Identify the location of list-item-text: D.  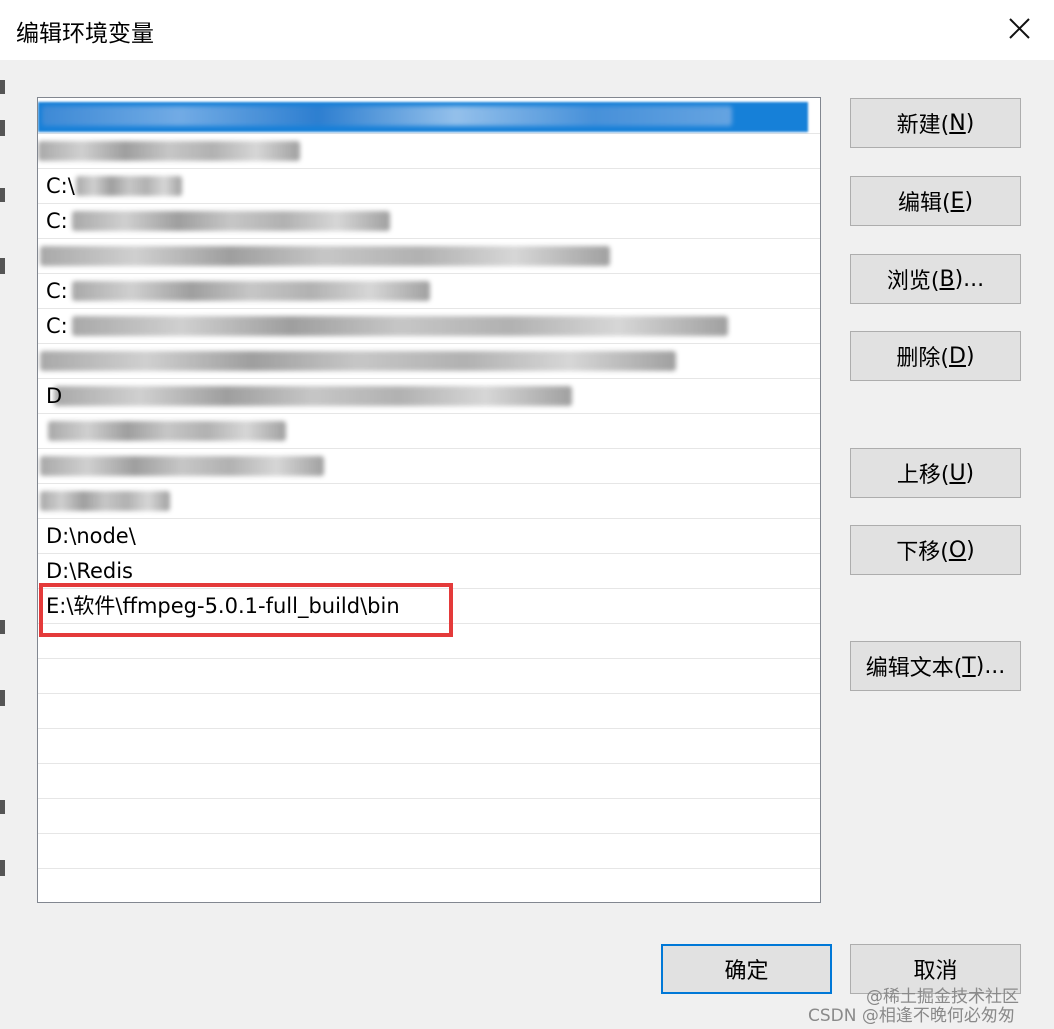
(54, 396).